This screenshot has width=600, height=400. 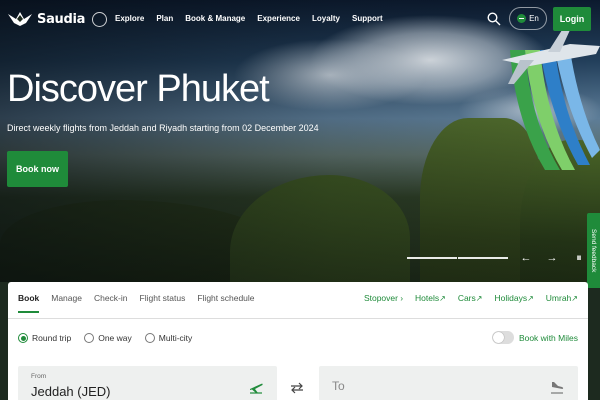 I want to click on from-field: From Jeddah (JED), so click(x=147, y=383).